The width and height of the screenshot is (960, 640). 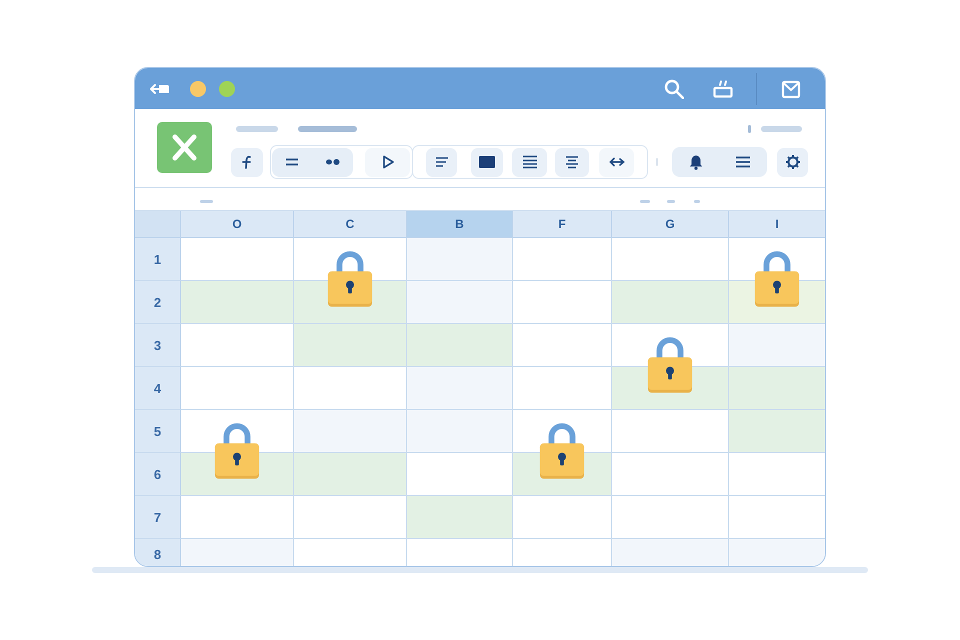 What do you see at coordinates (160, 88) in the screenshot?
I see `arrow-icon` at bounding box center [160, 88].